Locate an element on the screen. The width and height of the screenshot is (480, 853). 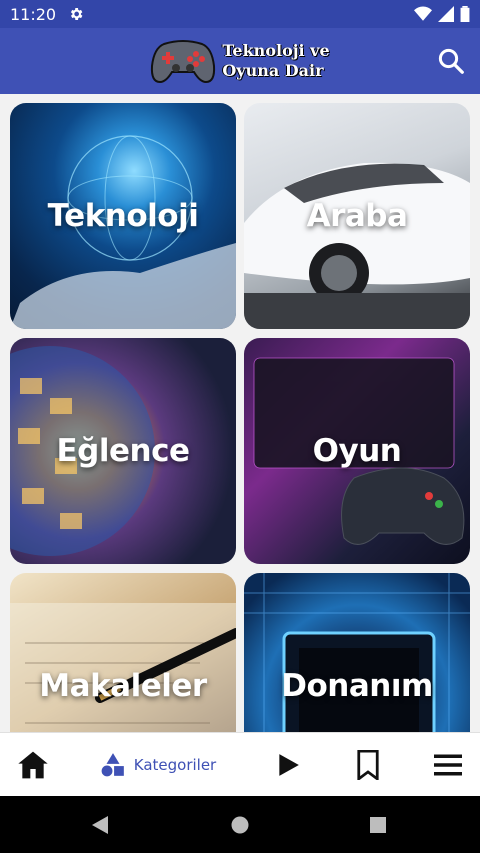
category-label: Eğlence is located at coordinates (123, 451).